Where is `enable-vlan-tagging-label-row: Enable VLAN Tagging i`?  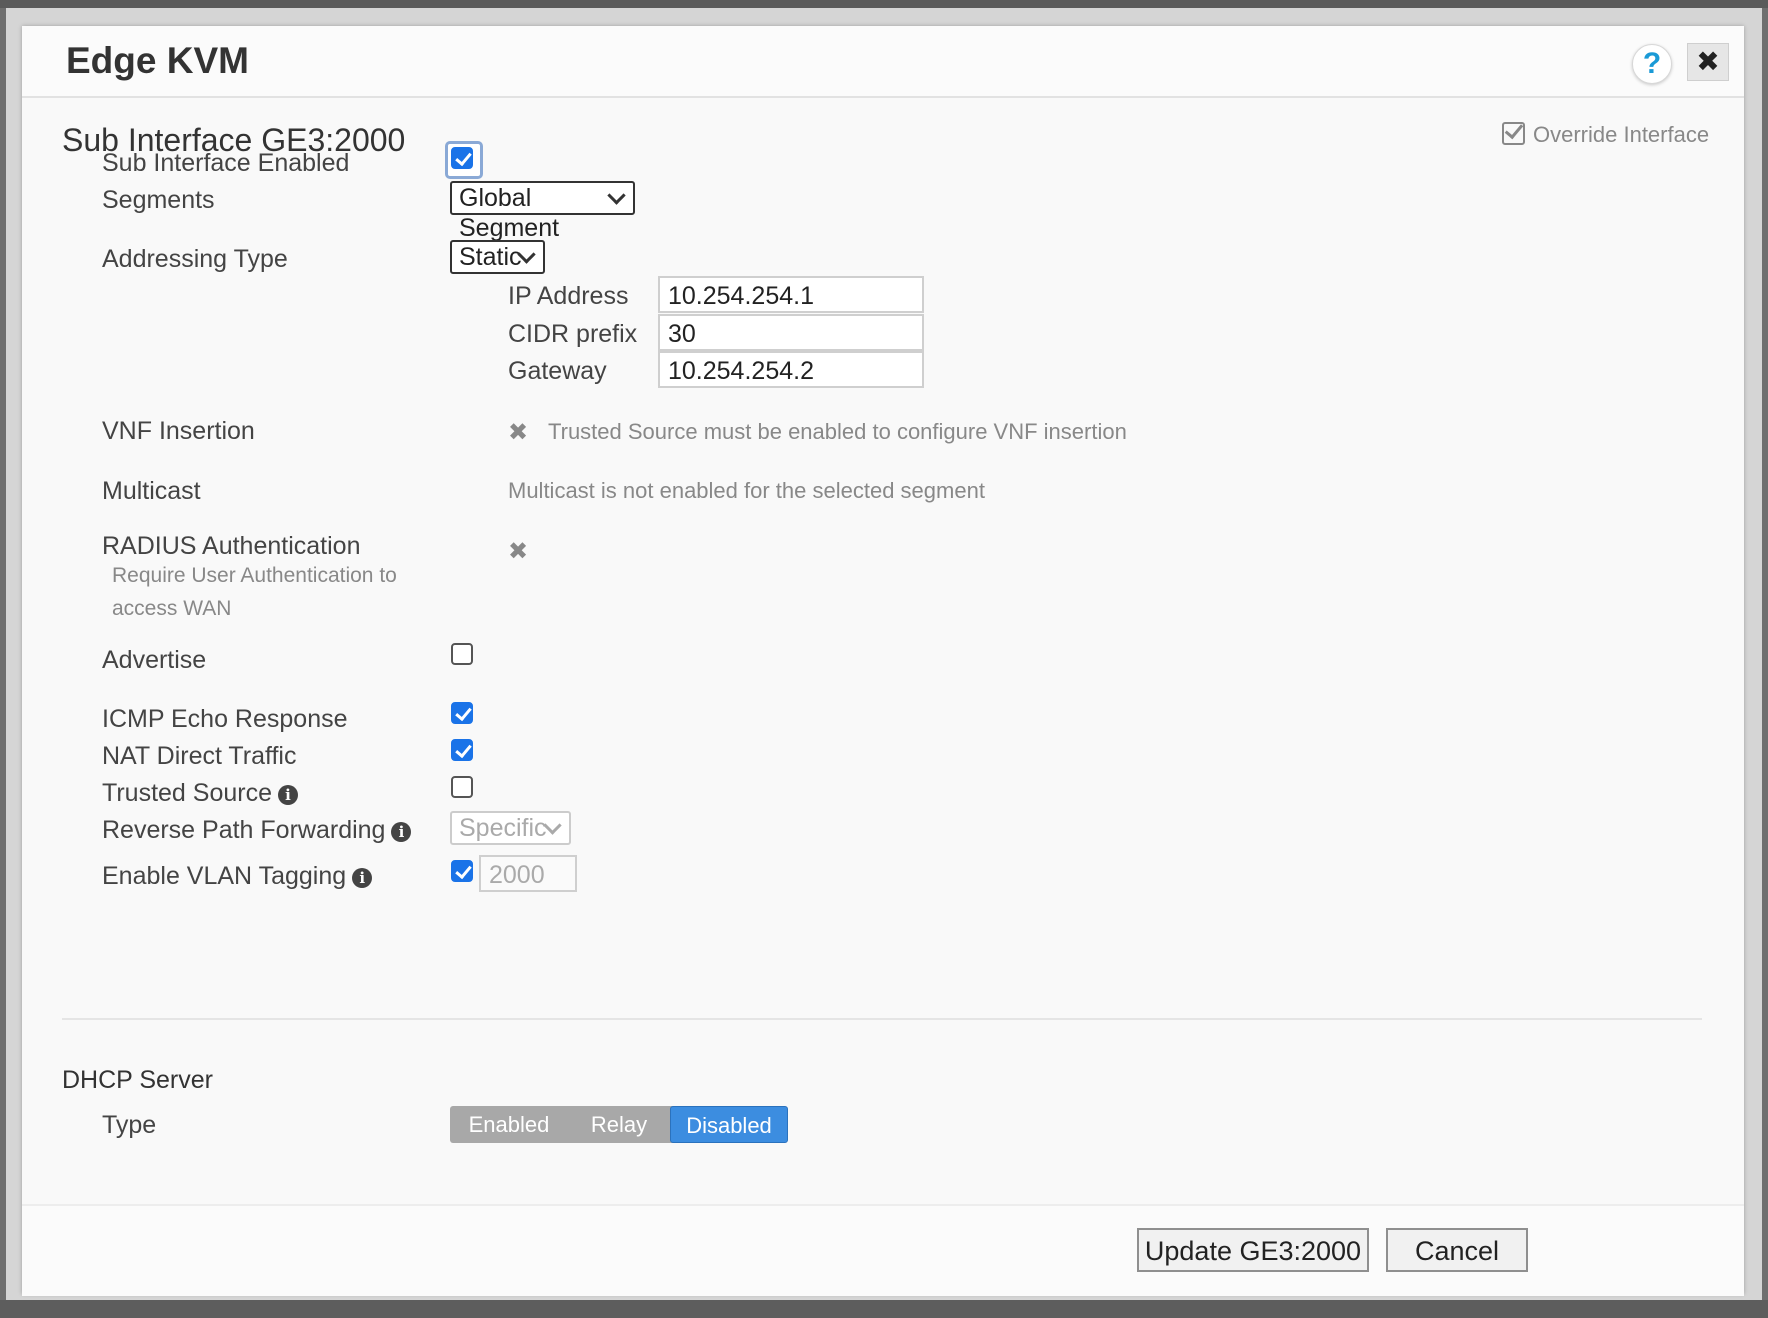 enable-vlan-tagging-label-row: Enable VLAN Tagging i is located at coordinates (237, 876).